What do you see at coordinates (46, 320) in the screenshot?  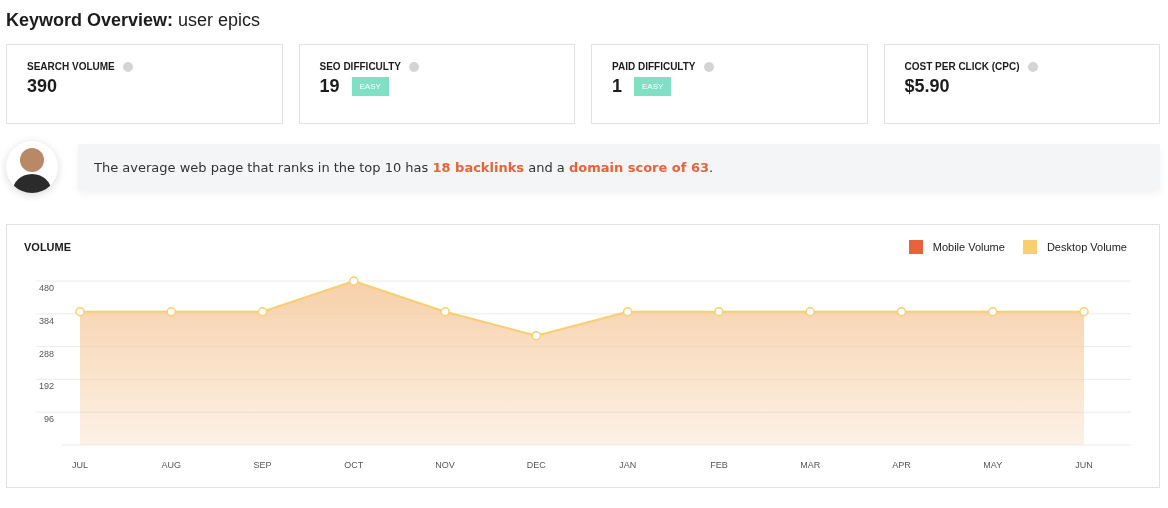 I see `y-tick-label: 384` at bounding box center [46, 320].